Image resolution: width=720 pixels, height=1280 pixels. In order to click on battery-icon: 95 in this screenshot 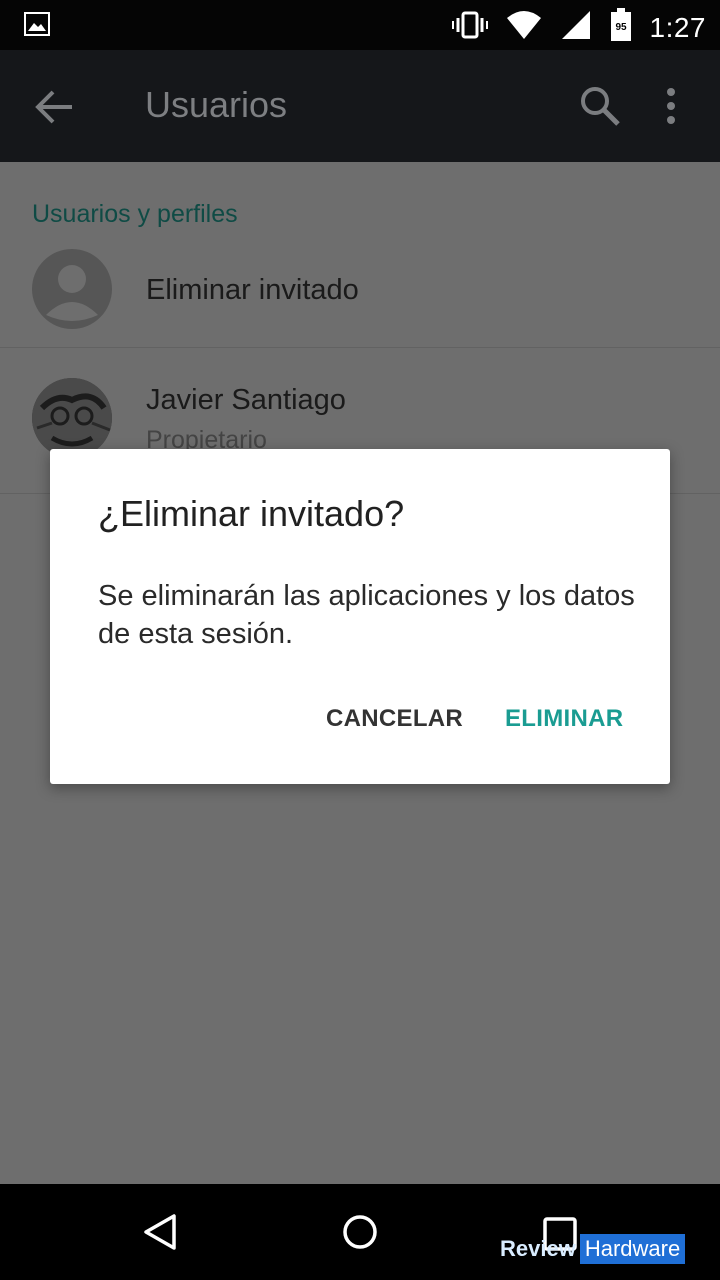, I will do `click(621, 27)`.